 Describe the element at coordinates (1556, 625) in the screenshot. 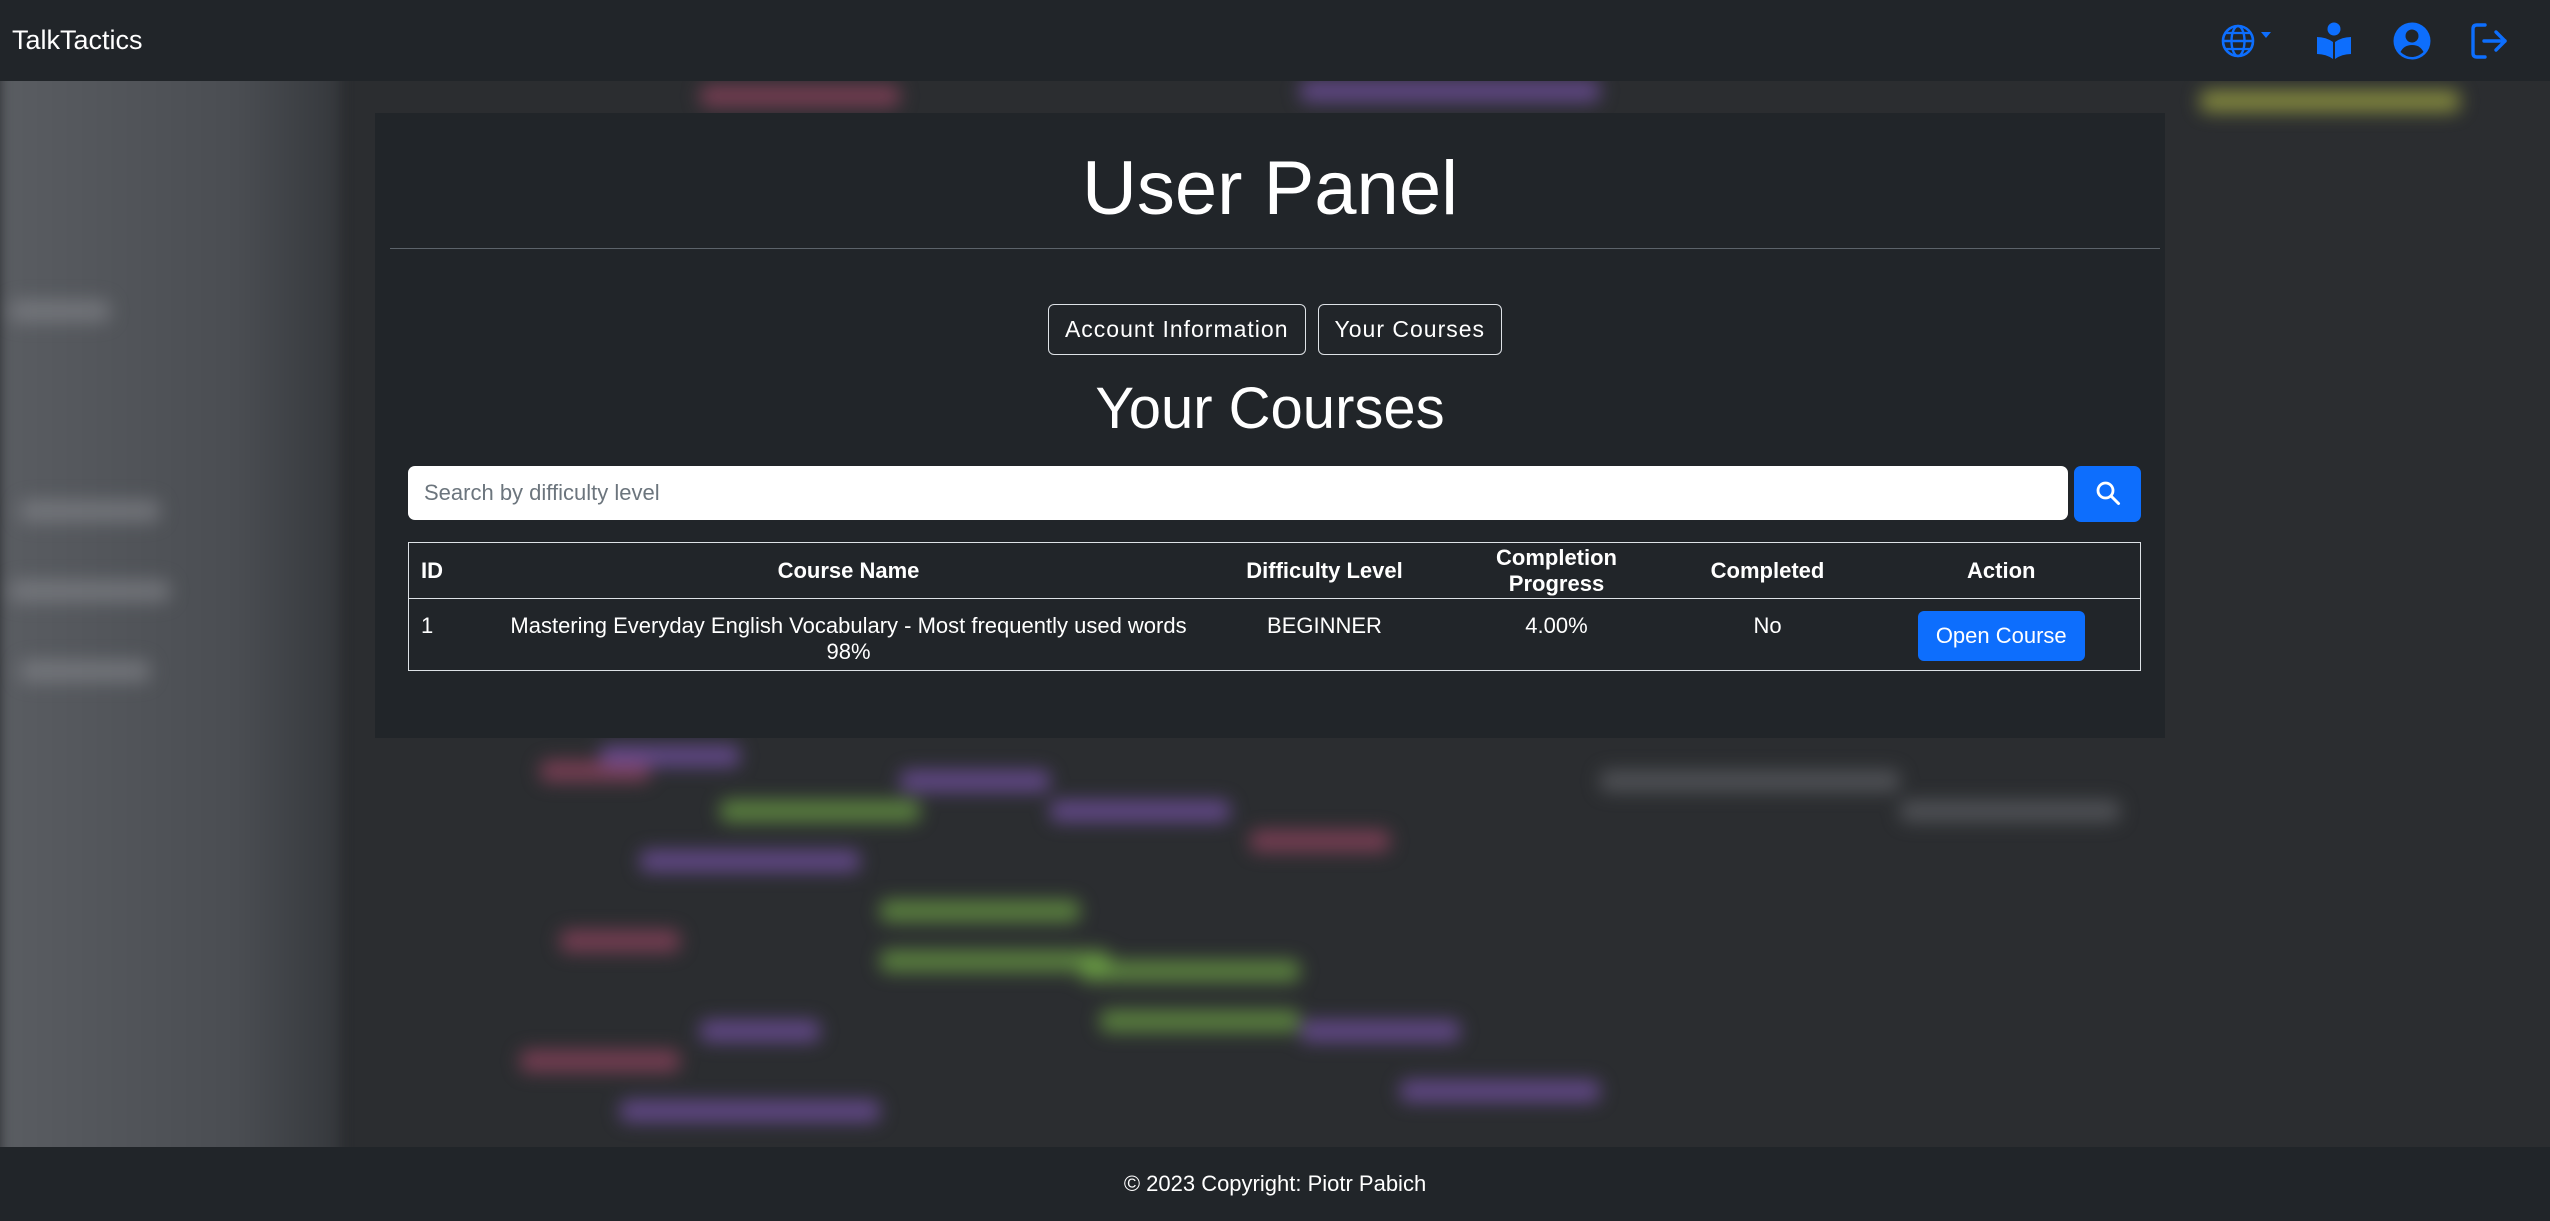

I see `cell-progress: 4.00%` at that location.